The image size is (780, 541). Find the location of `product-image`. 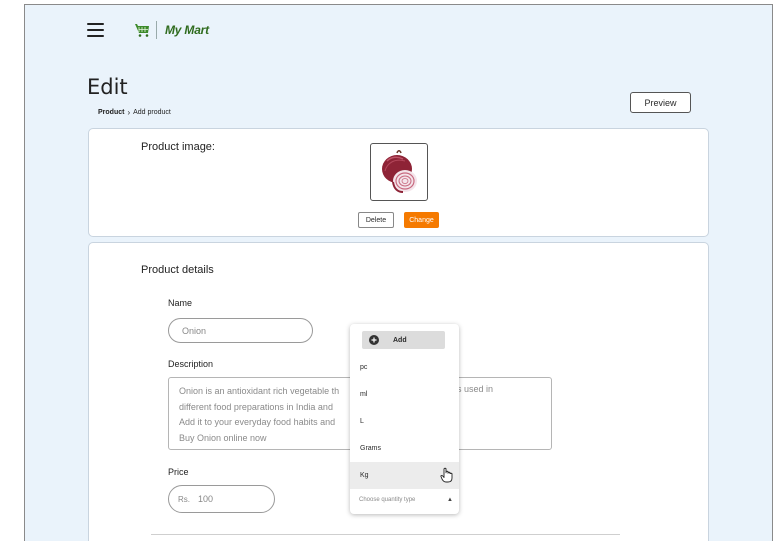

product-image is located at coordinates (399, 172).